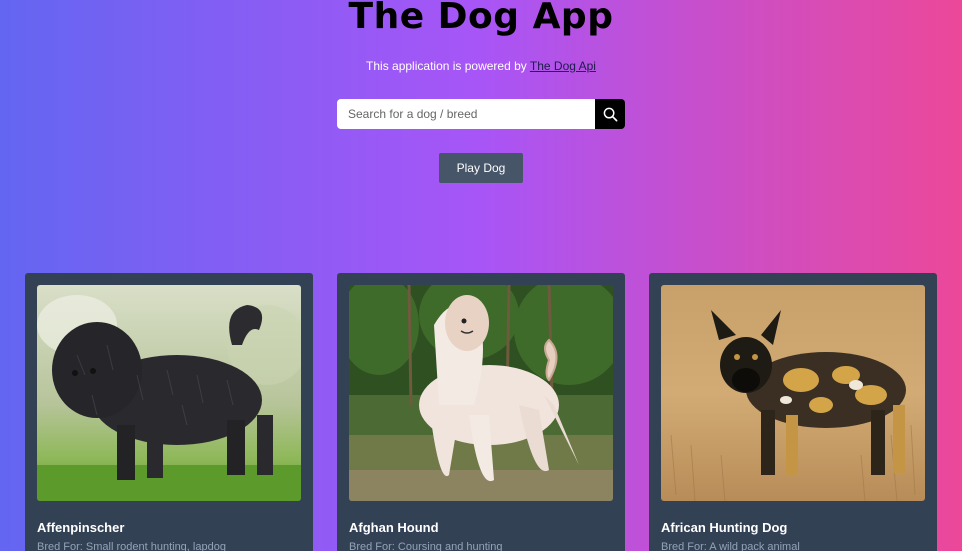 The width and height of the screenshot is (962, 551). Describe the element at coordinates (394, 527) in the screenshot. I see `dog-name: Afghan Hound` at that location.